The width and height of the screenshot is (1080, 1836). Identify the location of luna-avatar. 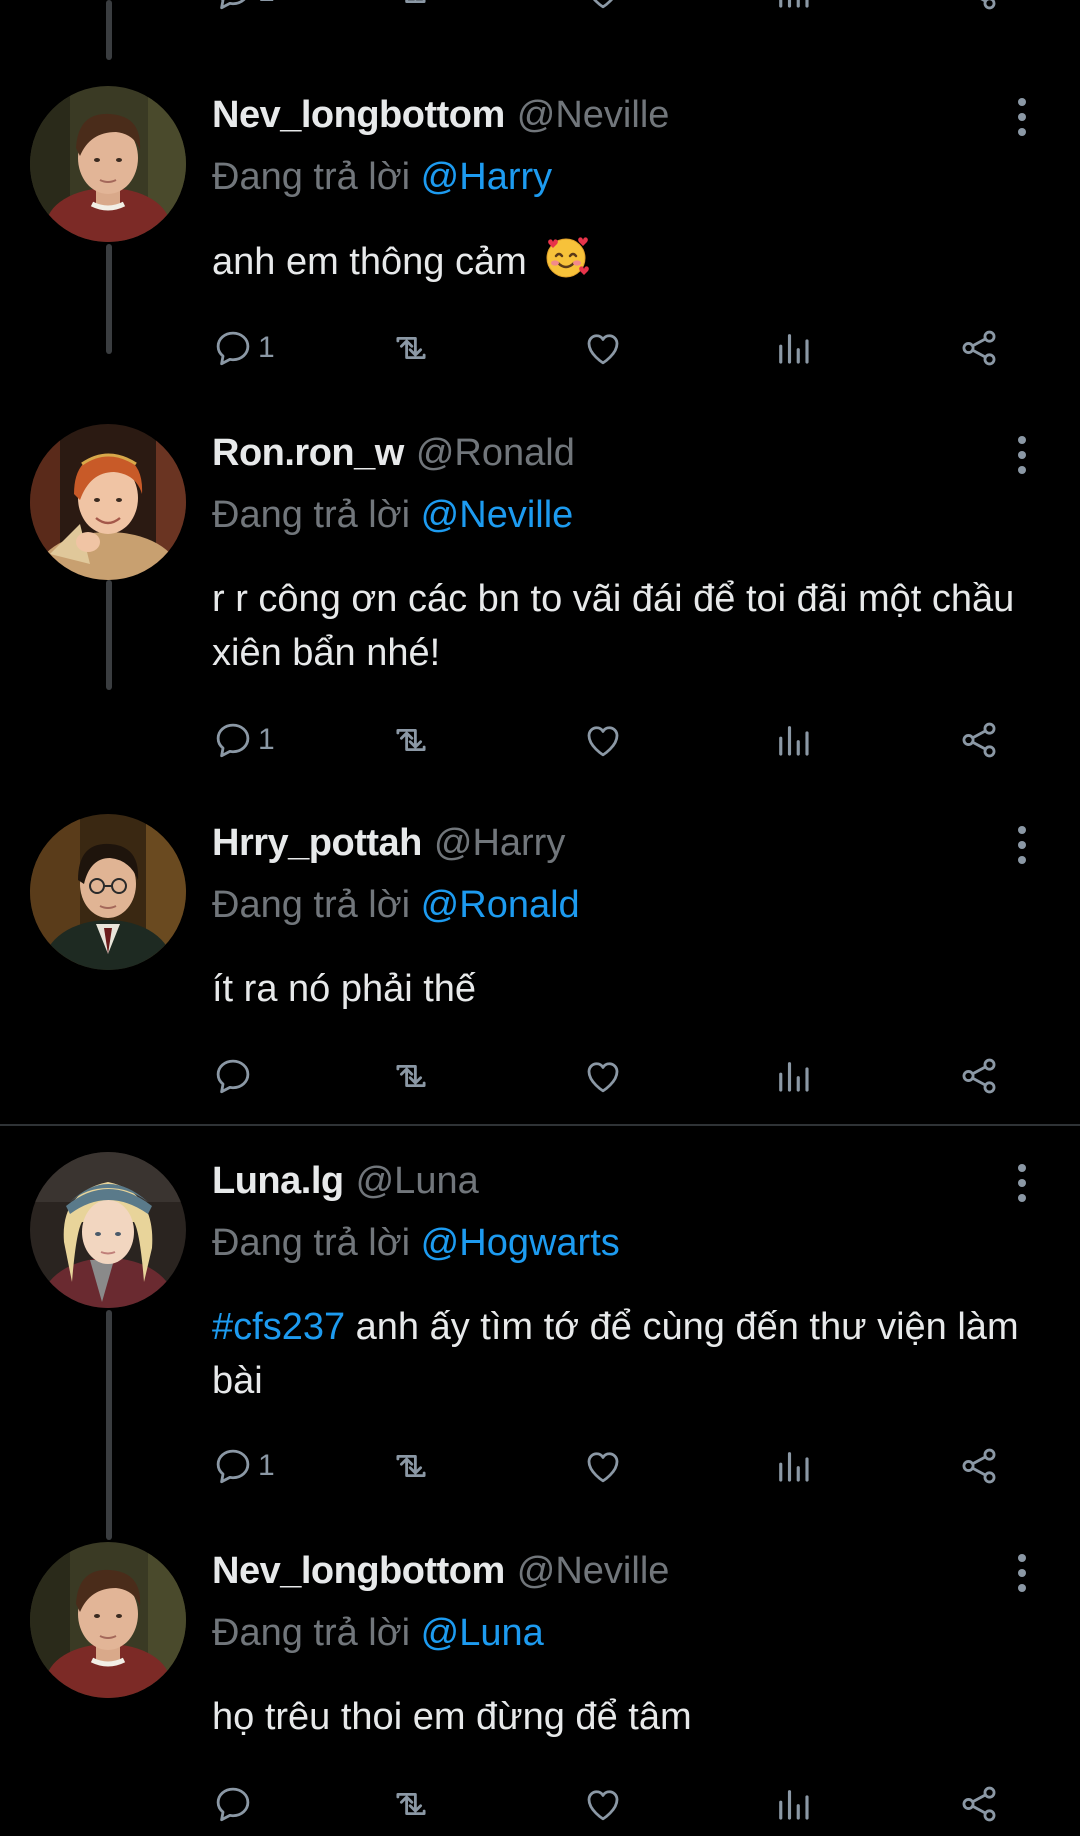
(108, 1230).